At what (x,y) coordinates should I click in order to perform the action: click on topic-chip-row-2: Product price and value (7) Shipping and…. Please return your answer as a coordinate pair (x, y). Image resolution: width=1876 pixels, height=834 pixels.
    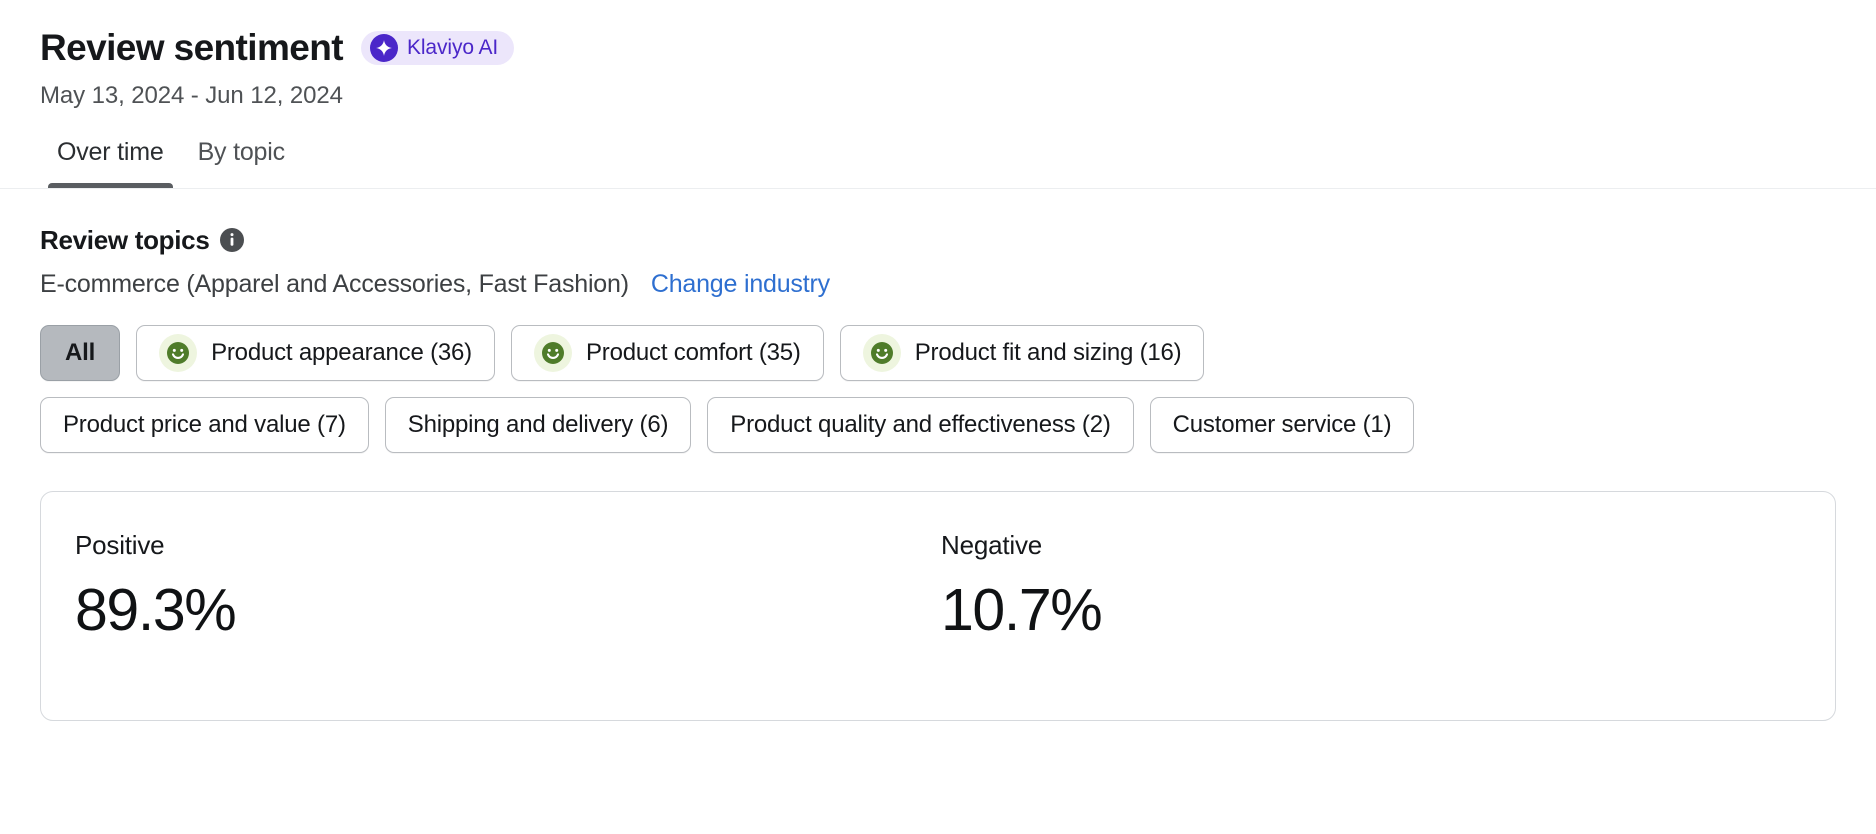
    Looking at the image, I should click on (938, 424).